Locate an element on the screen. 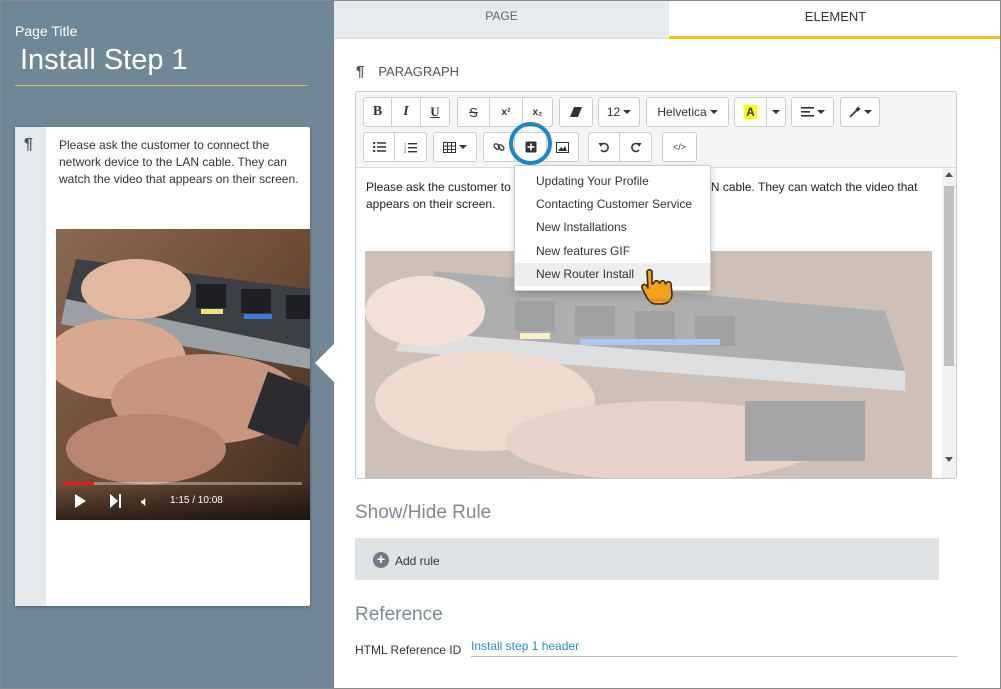 The width and height of the screenshot is (1001, 689). scroll-down-icon is located at coordinates (949, 459).